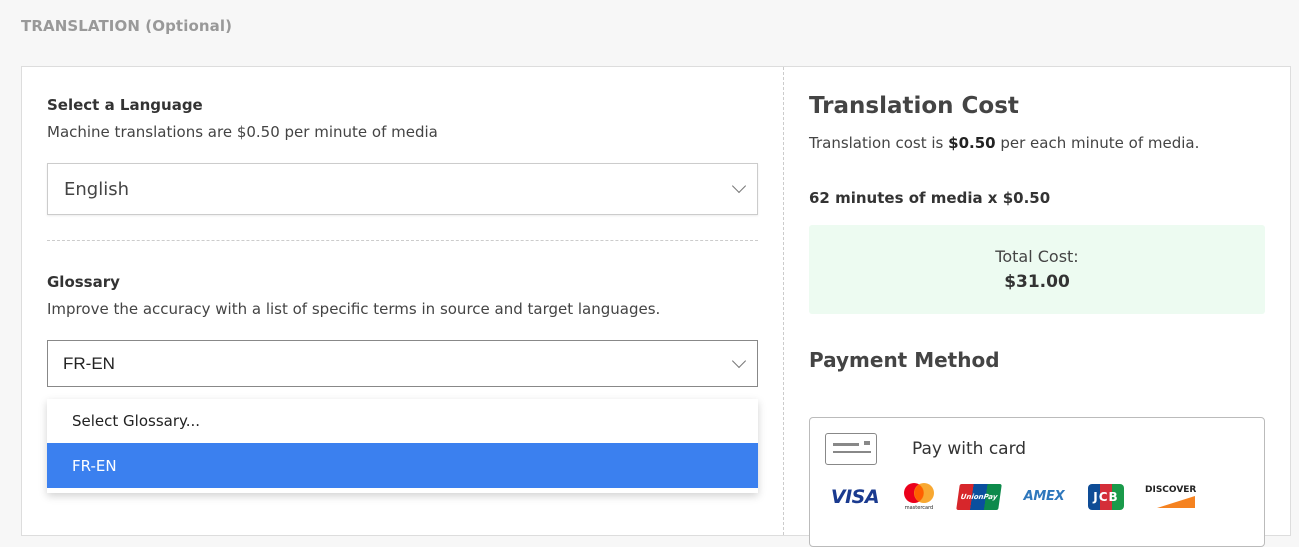  I want to click on glossary-selected-value: FR-EN, so click(89, 363).